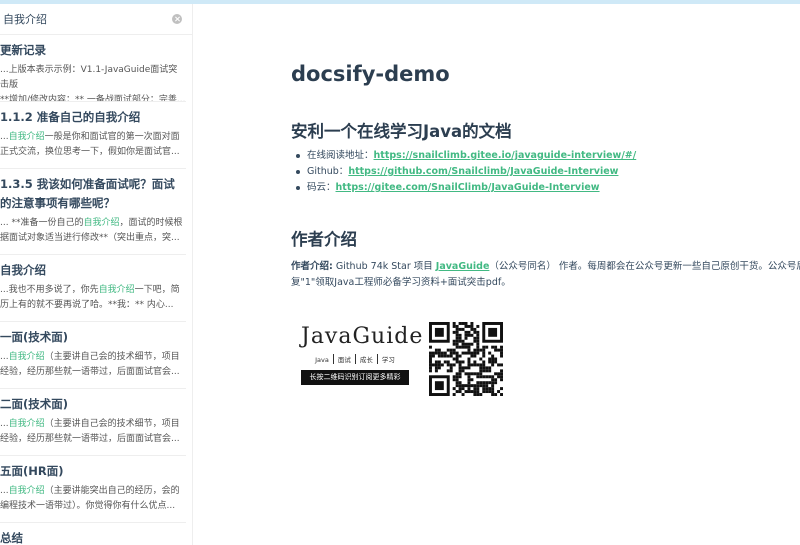 Image resolution: width=800 pixels, height=545 pixels. What do you see at coordinates (322, 360) in the screenshot?
I see `logo-tag: Java` at bounding box center [322, 360].